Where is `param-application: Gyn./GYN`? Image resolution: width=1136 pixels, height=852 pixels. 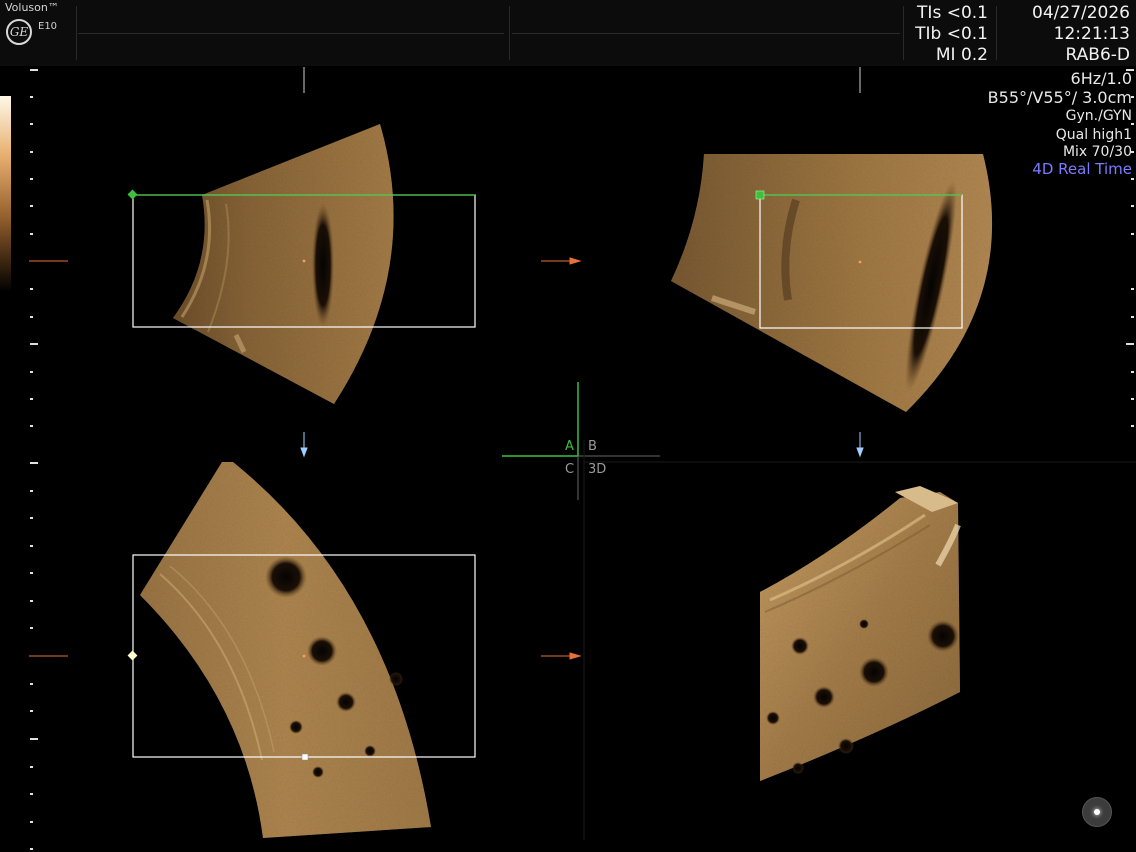
param-application: Gyn./GYN is located at coordinates (1098, 116).